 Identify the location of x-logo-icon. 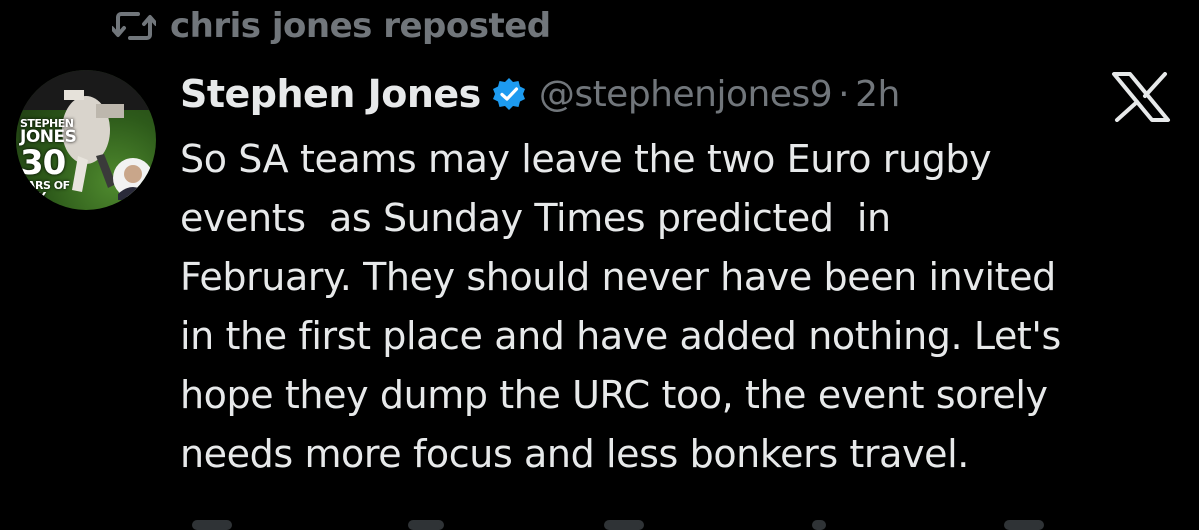
(1141, 97).